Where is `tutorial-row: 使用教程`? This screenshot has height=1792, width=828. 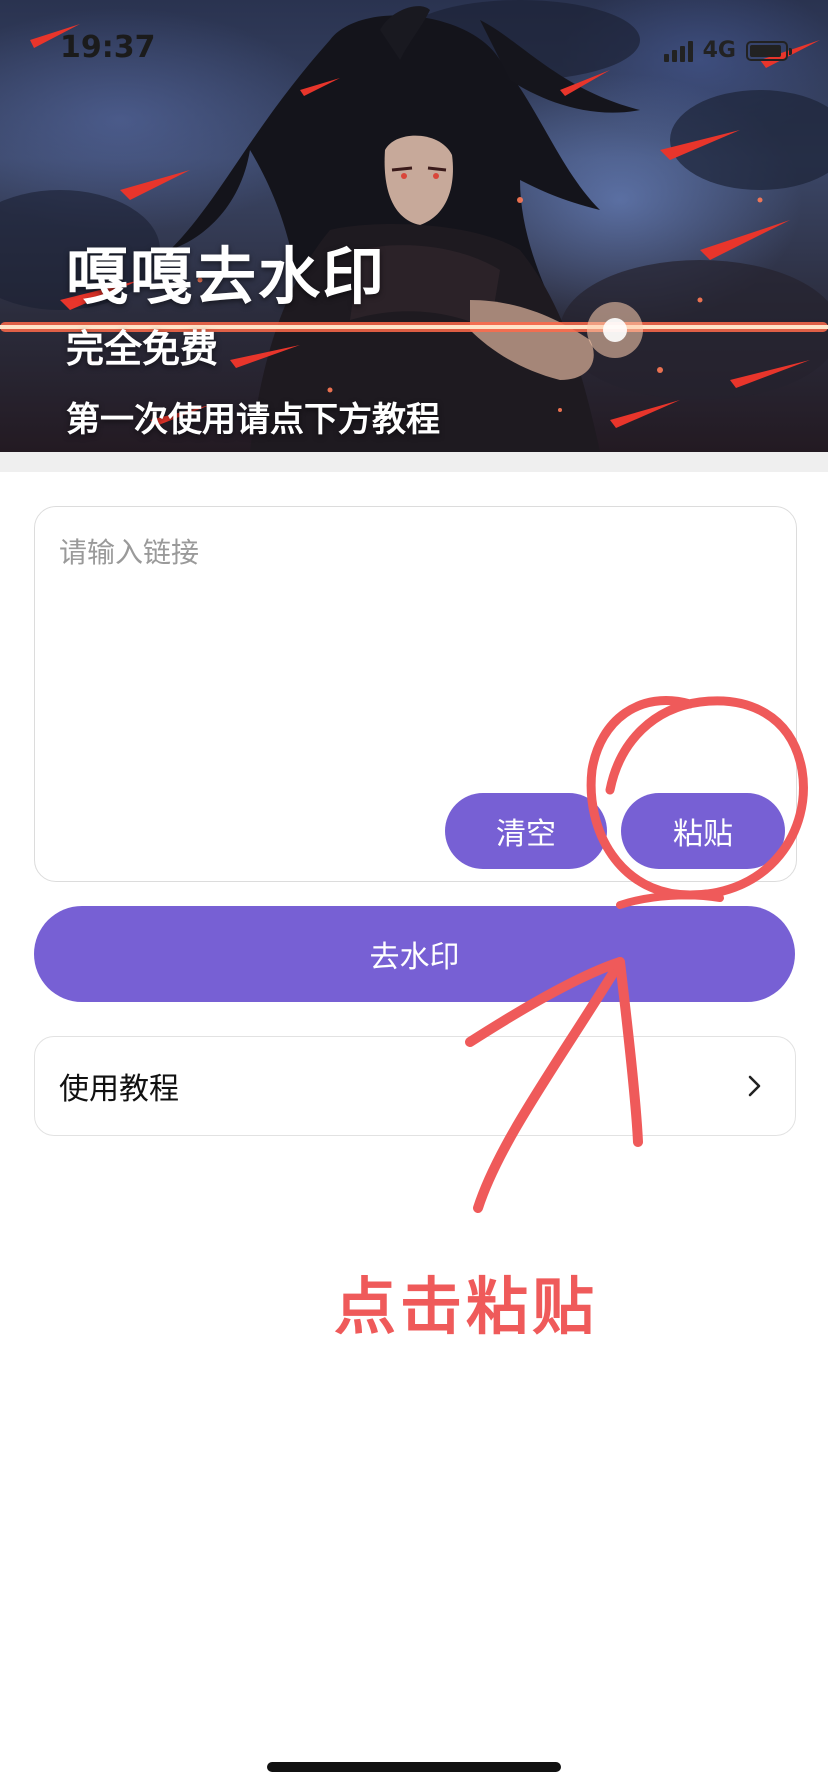 tutorial-row: 使用教程 is located at coordinates (415, 1086).